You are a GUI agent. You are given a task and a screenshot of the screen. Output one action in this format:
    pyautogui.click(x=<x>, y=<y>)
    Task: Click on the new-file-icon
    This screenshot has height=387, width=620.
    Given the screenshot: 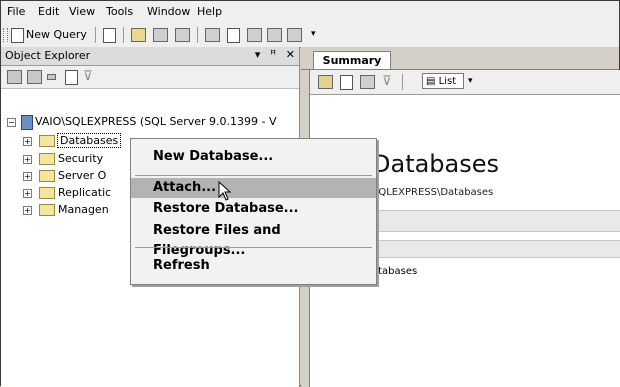 What is the action you would take?
    pyautogui.click(x=109, y=35)
    